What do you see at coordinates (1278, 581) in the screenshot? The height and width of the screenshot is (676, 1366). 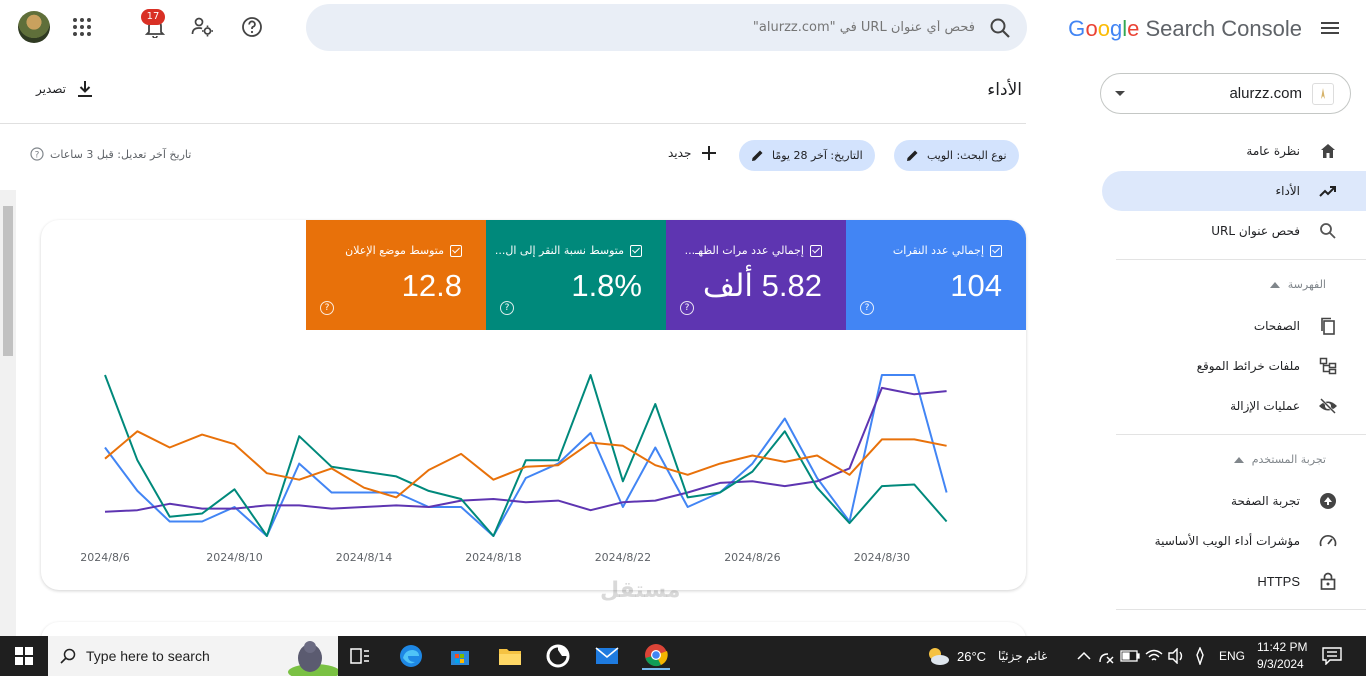 I see `sidebar-item-label: HTTPS` at bounding box center [1278, 581].